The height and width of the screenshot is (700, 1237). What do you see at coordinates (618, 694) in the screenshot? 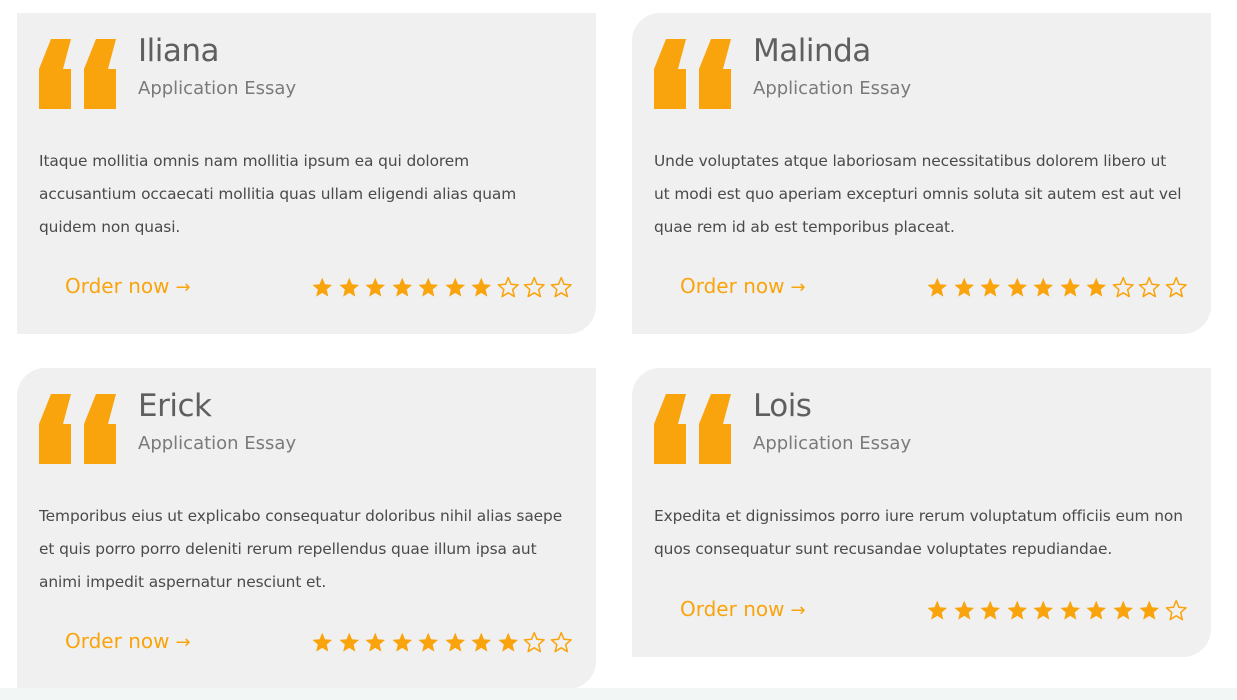
I see `page-bottom-strip` at bounding box center [618, 694].